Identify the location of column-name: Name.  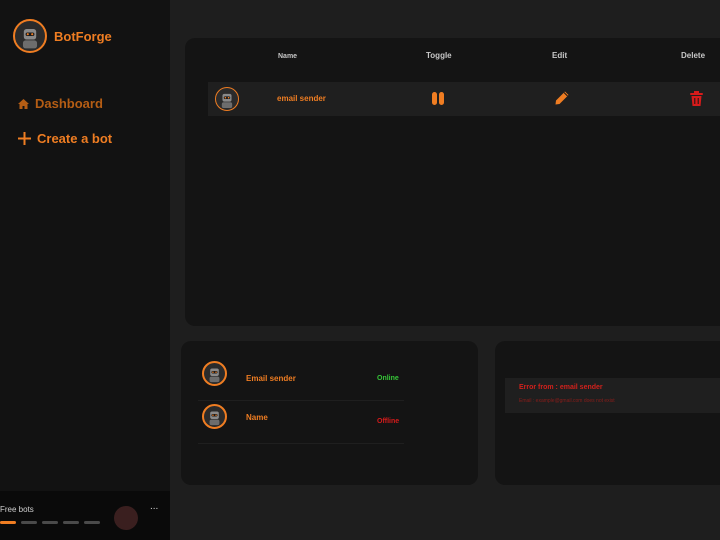
(288, 56).